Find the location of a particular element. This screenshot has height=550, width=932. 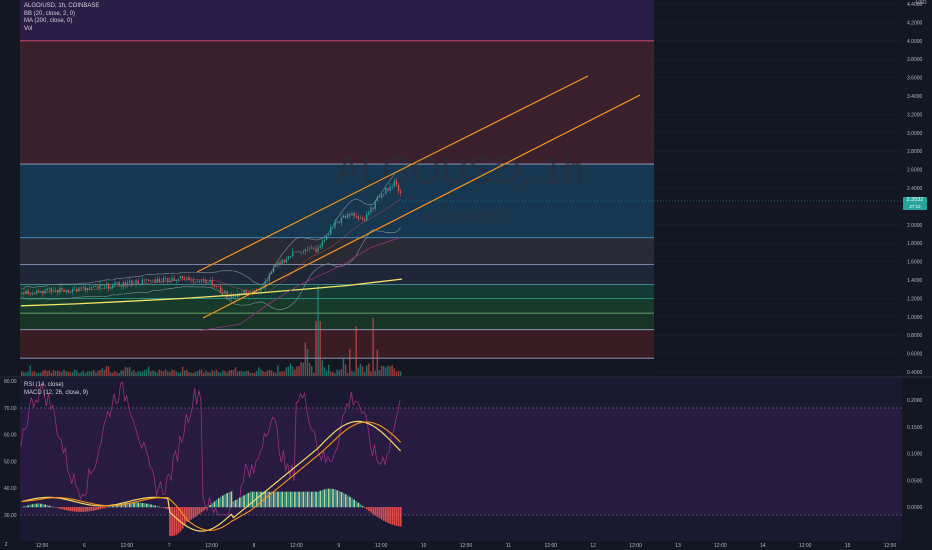

symbol-legend: ALGO/USD, 1h, COINBASE is located at coordinates (61, 7).